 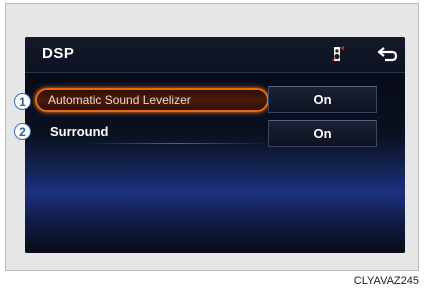 What do you see at coordinates (388, 54) in the screenshot?
I see `back-arrow-icon` at bounding box center [388, 54].